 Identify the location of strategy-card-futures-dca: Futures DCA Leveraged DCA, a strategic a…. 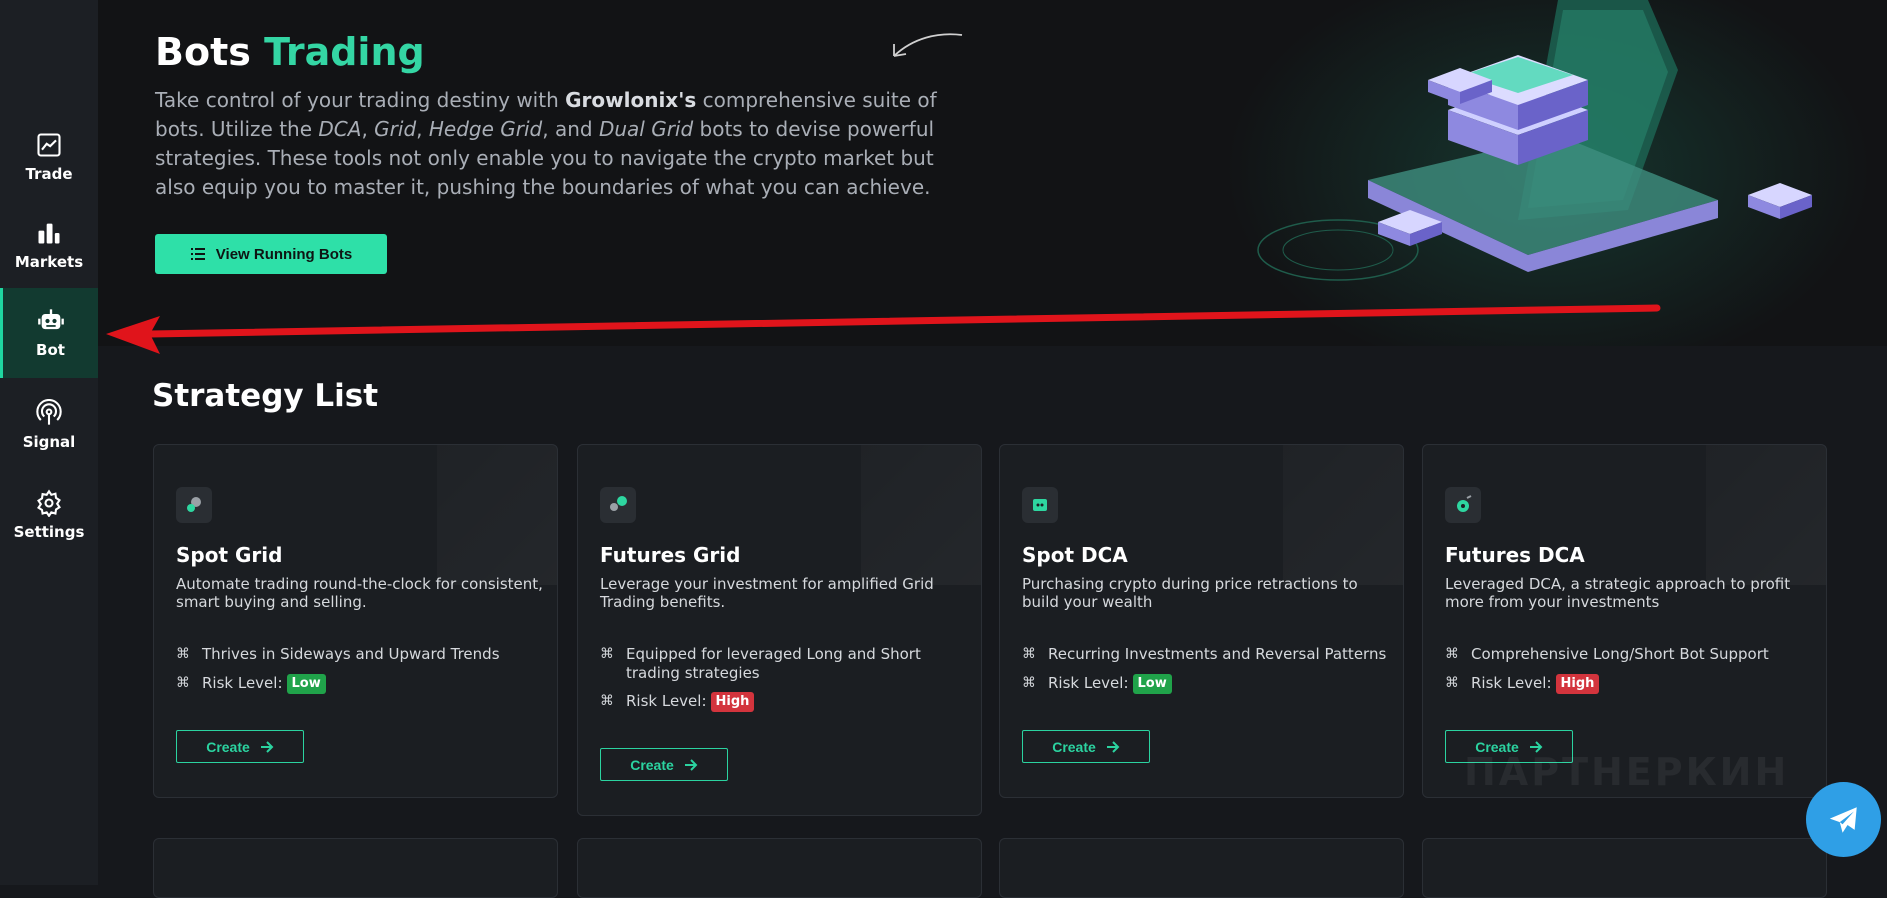
(1624, 621).